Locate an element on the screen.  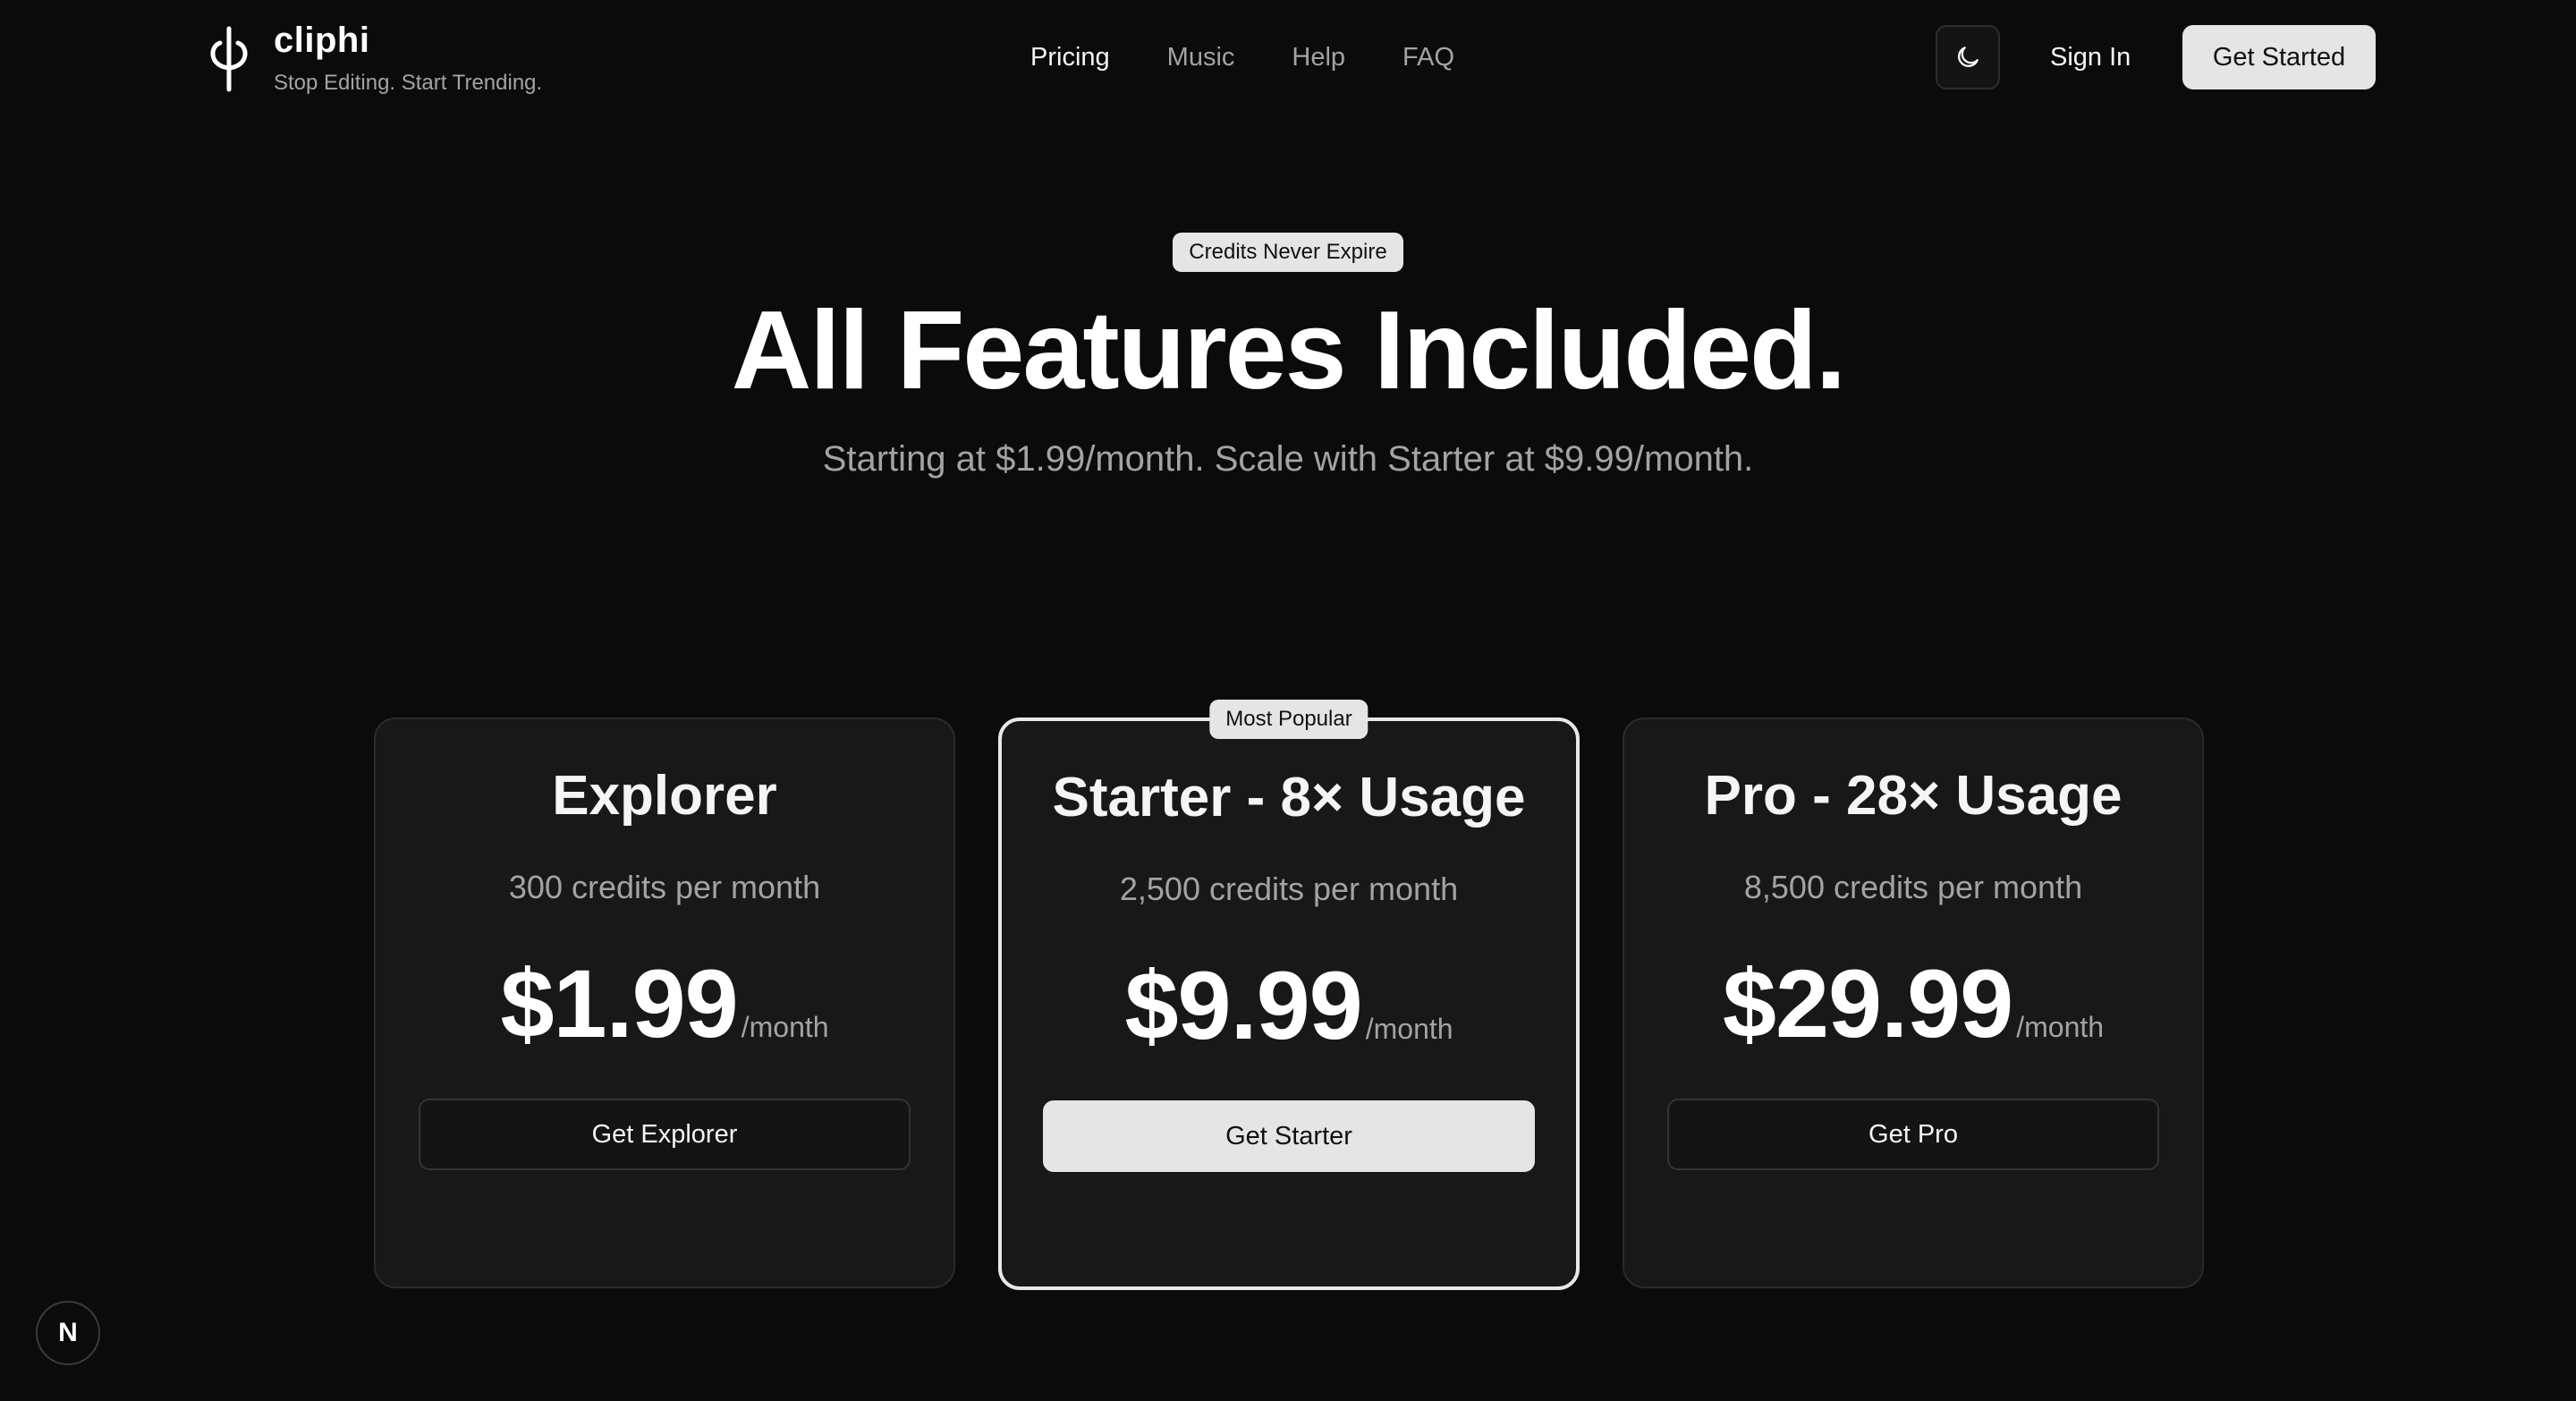
plan-credits: 8,500 credits per month is located at coordinates (1913, 887).